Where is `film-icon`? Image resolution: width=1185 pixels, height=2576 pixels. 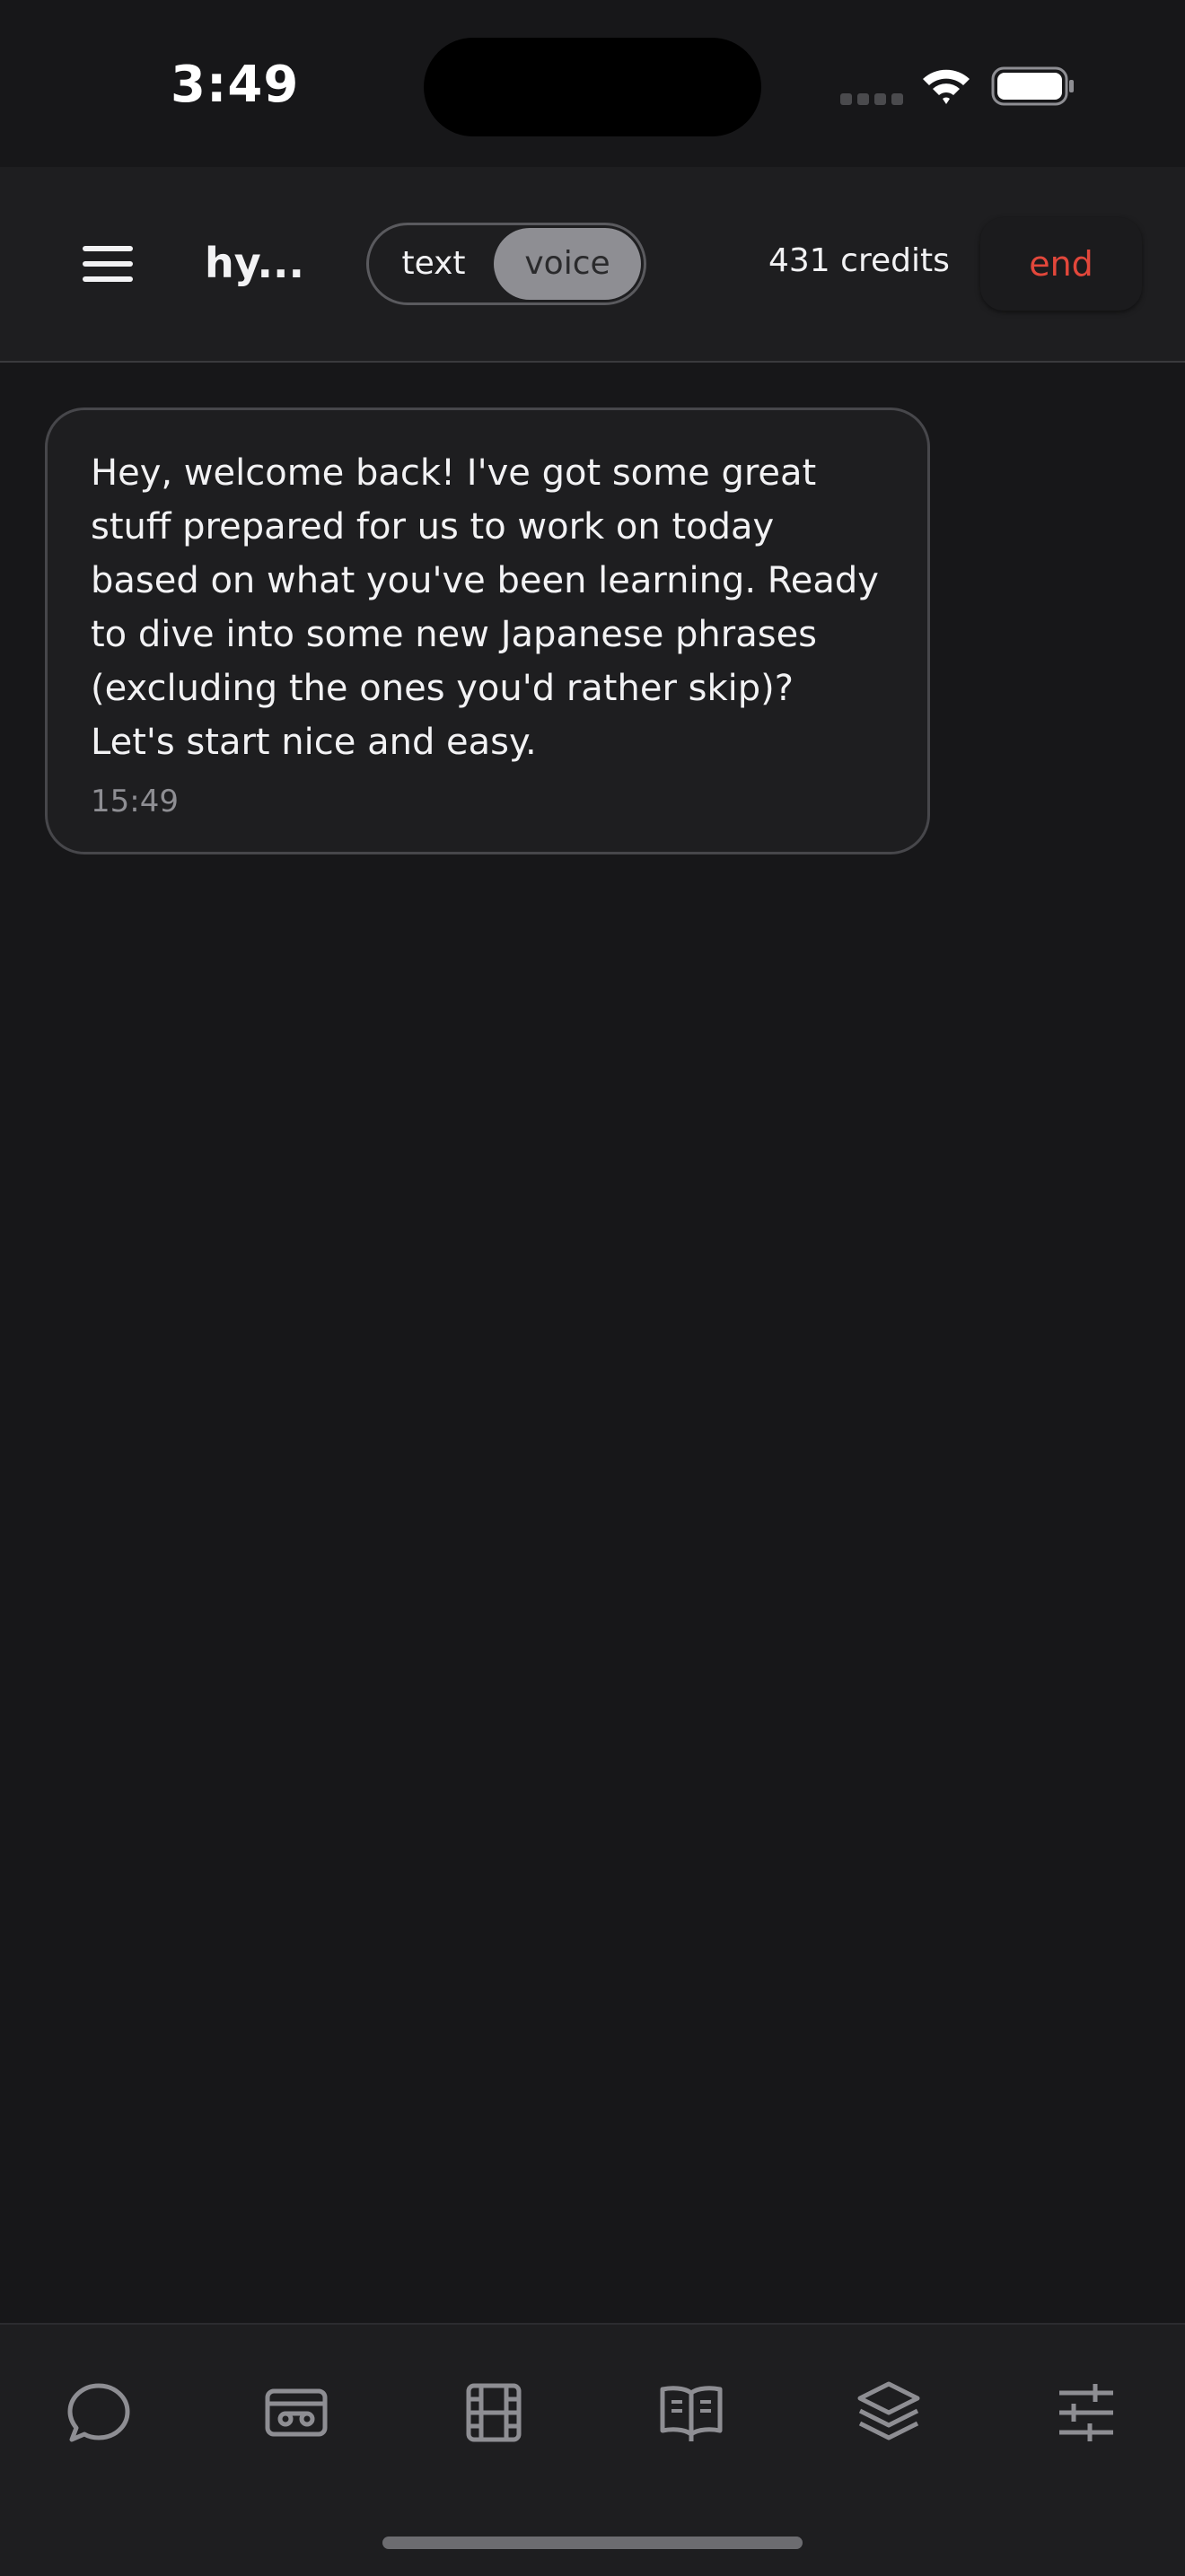 film-icon is located at coordinates (494, 2412).